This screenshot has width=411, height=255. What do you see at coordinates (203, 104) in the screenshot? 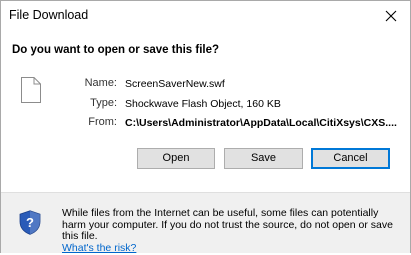
I see `file-type-value: Shockwave Flash Object, 160 KB` at bounding box center [203, 104].